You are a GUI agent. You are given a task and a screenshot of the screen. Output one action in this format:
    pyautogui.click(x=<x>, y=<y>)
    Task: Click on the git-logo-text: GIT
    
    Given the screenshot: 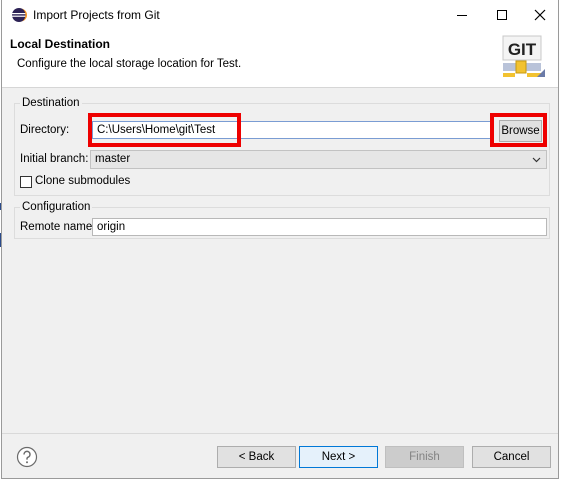 What is the action you would take?
    pyautogui.click(x=522, y=49)
    